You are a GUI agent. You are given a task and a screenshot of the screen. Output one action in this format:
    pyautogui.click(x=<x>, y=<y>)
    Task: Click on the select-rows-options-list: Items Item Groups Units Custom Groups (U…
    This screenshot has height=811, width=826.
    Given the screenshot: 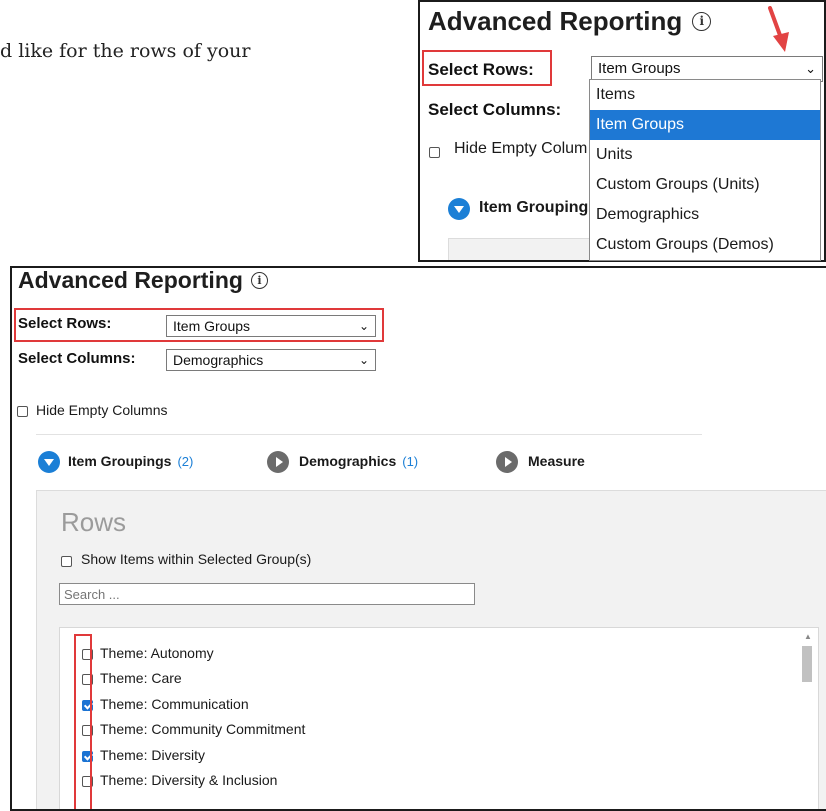 What is the action you would take?
    pyautogui.click(x=705, y=170)
    